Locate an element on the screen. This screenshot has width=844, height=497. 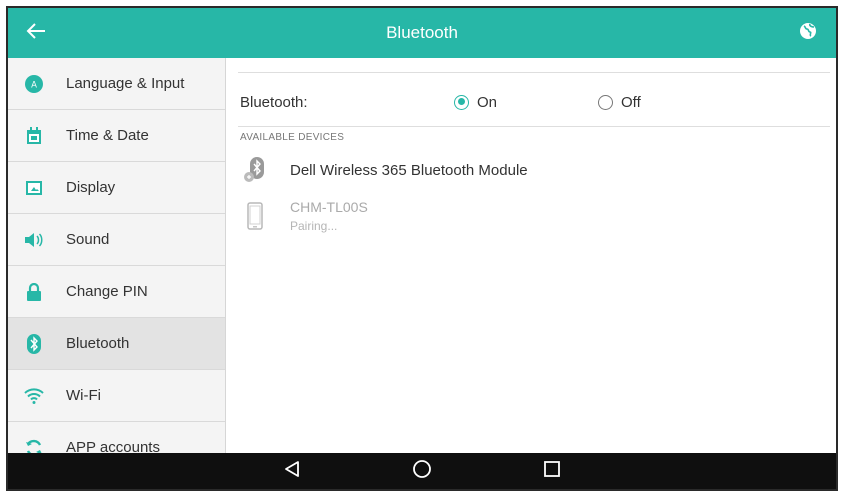
system-nav-bar is located at coordinates (422, 471).